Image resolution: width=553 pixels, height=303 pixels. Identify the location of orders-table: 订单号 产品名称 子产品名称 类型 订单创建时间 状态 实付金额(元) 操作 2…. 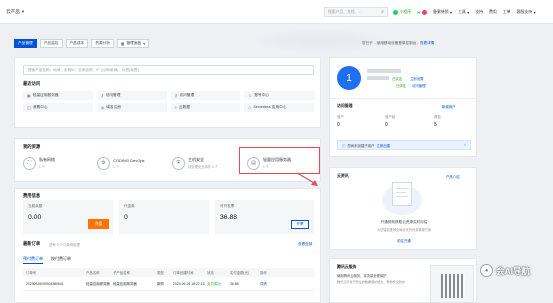
(168, 279).